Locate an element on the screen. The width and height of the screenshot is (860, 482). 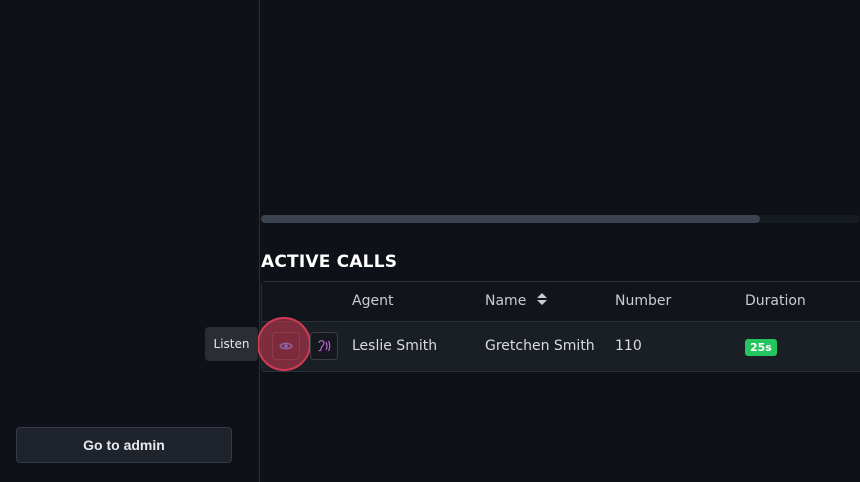
horizontal-scrollbar is located at coordinates (560, 219).